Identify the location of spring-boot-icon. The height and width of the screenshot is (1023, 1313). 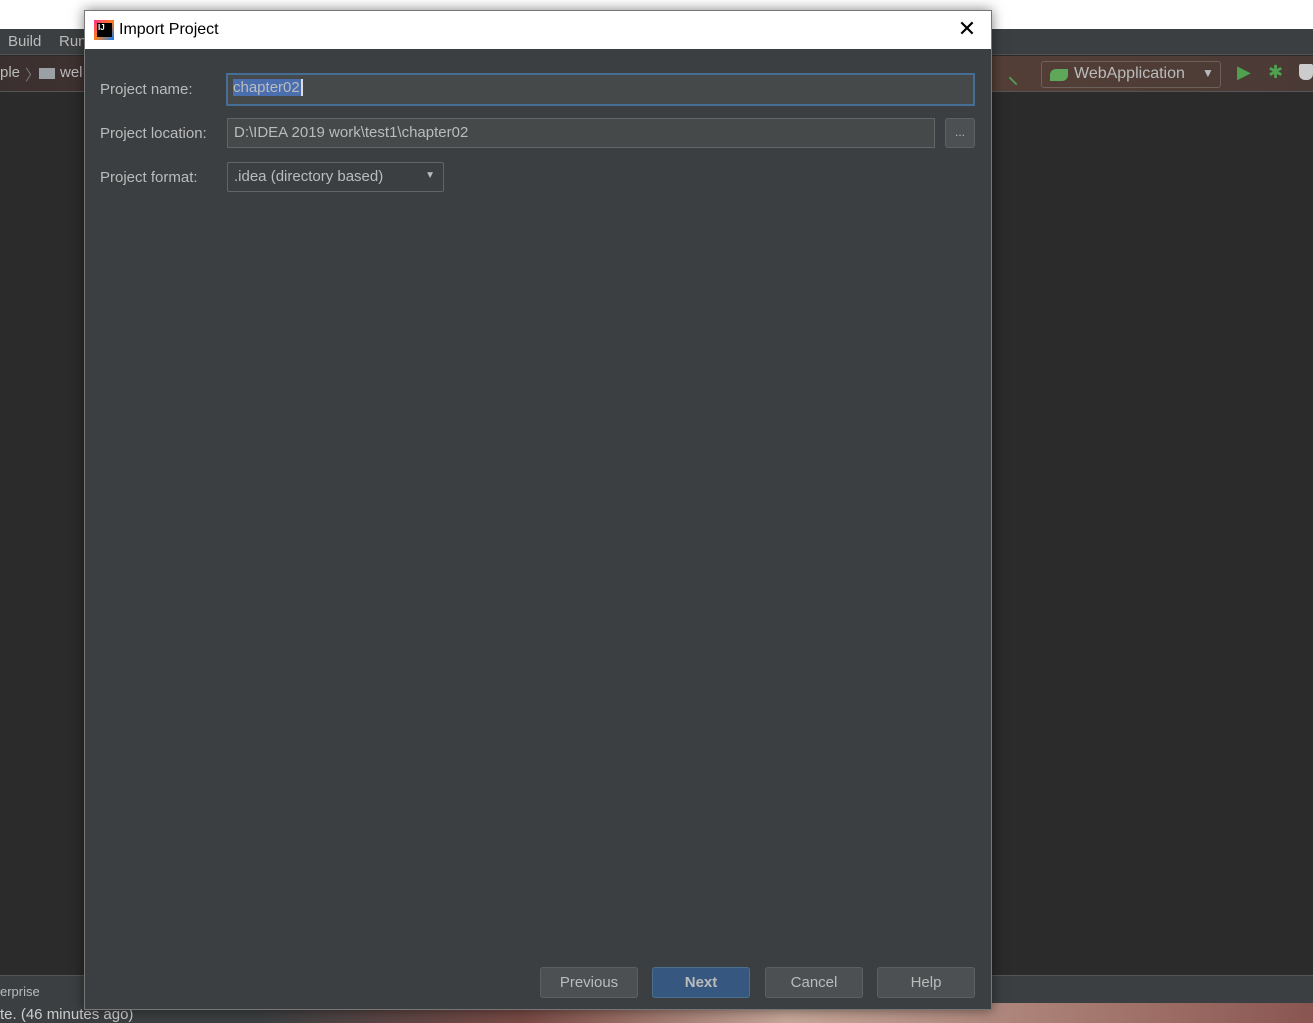
(1059, 75).